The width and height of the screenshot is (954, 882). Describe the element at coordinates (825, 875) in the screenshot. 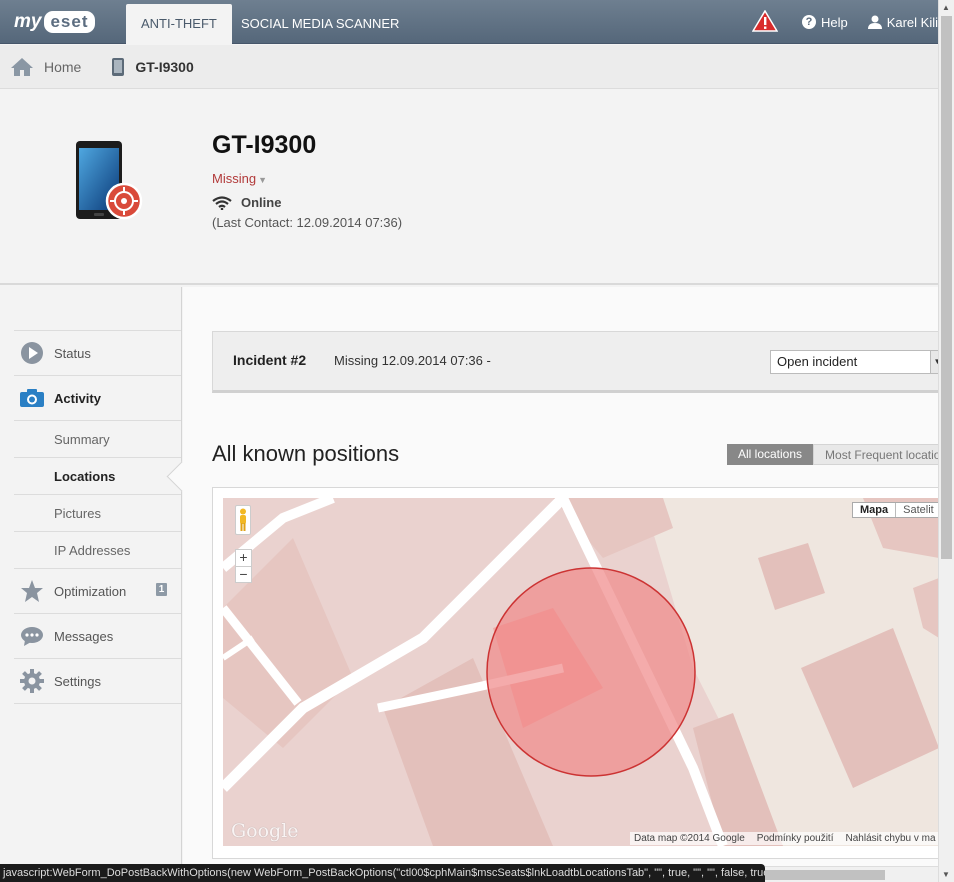

I see `horizontal-scrollbar-thumb` at that location.